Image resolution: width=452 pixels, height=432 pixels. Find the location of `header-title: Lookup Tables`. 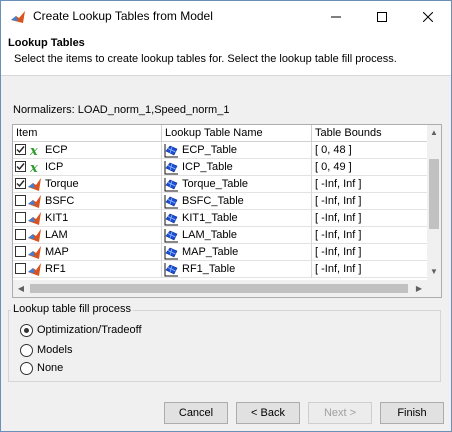

header-title: Lookup Tables is located at coordinates (46, 43).